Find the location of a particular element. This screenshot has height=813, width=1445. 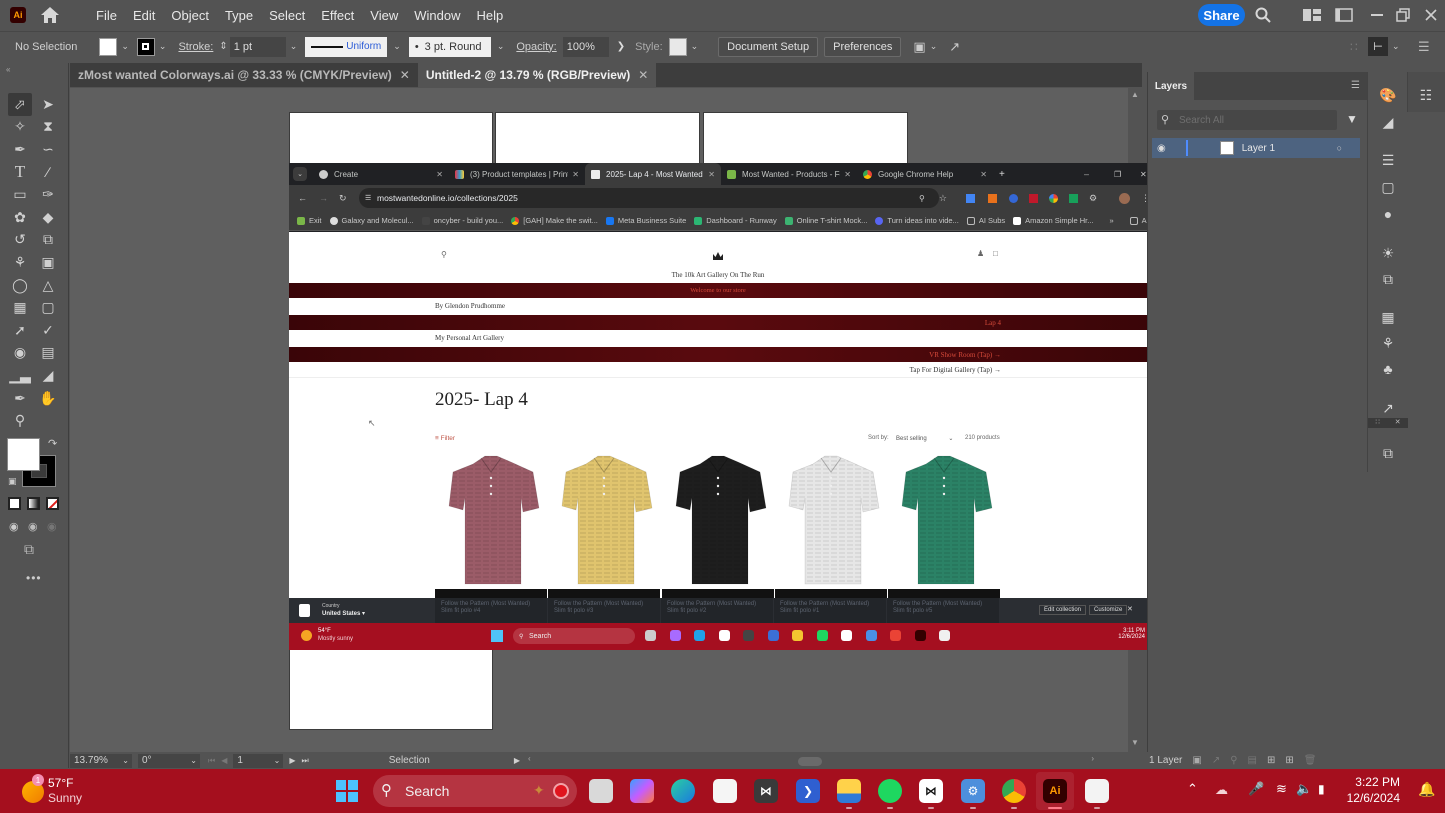

filter-icon: ▼ is located at coordinates (1352, 119).